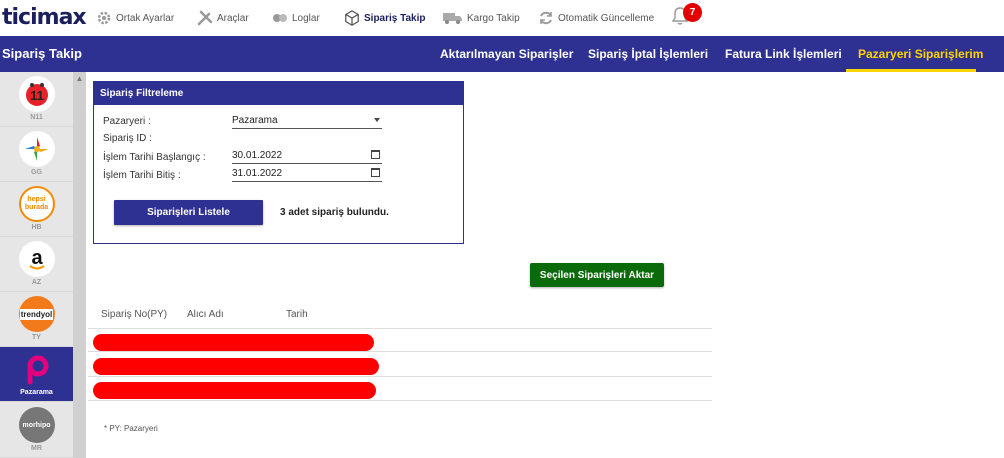 Image resolution: width=1004 pixels, height=458 pixels. I want to click on toolbar-araclar: Araçlar, so click(223, 18).